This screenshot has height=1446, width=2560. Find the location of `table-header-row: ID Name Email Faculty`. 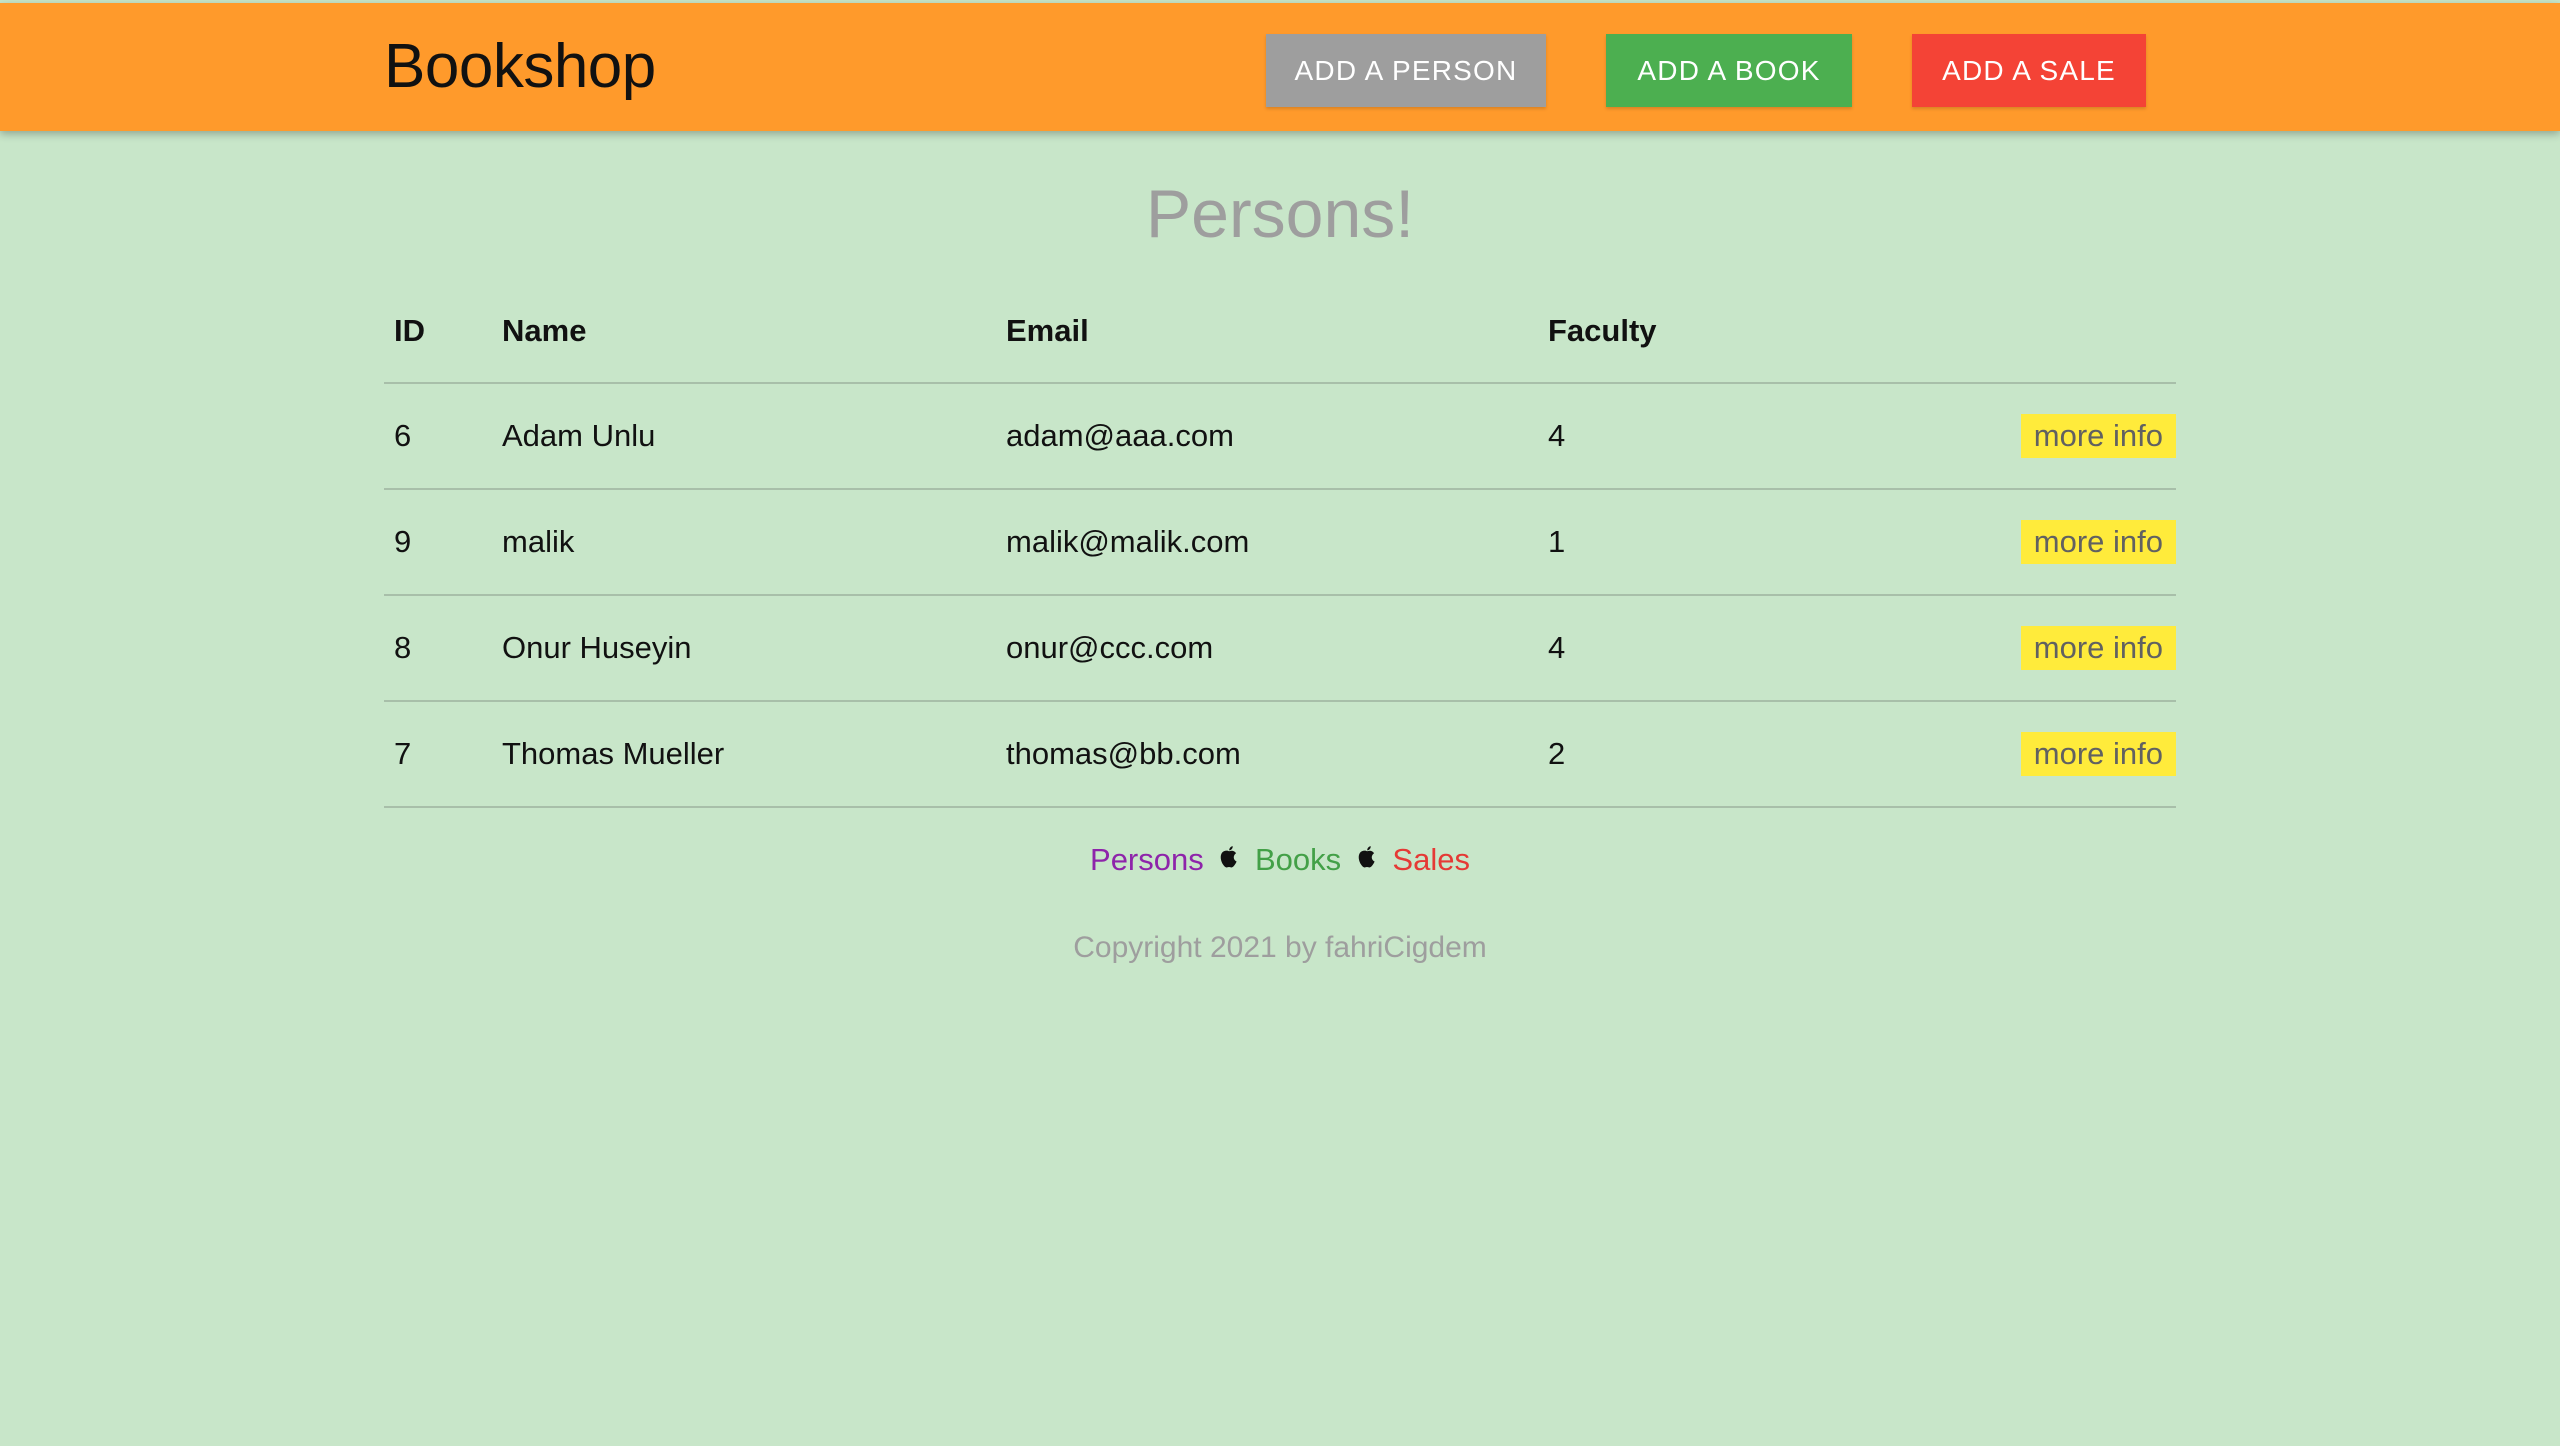

table-header-row: ID Name Email Faculty is located at coordinates (1280, 332).